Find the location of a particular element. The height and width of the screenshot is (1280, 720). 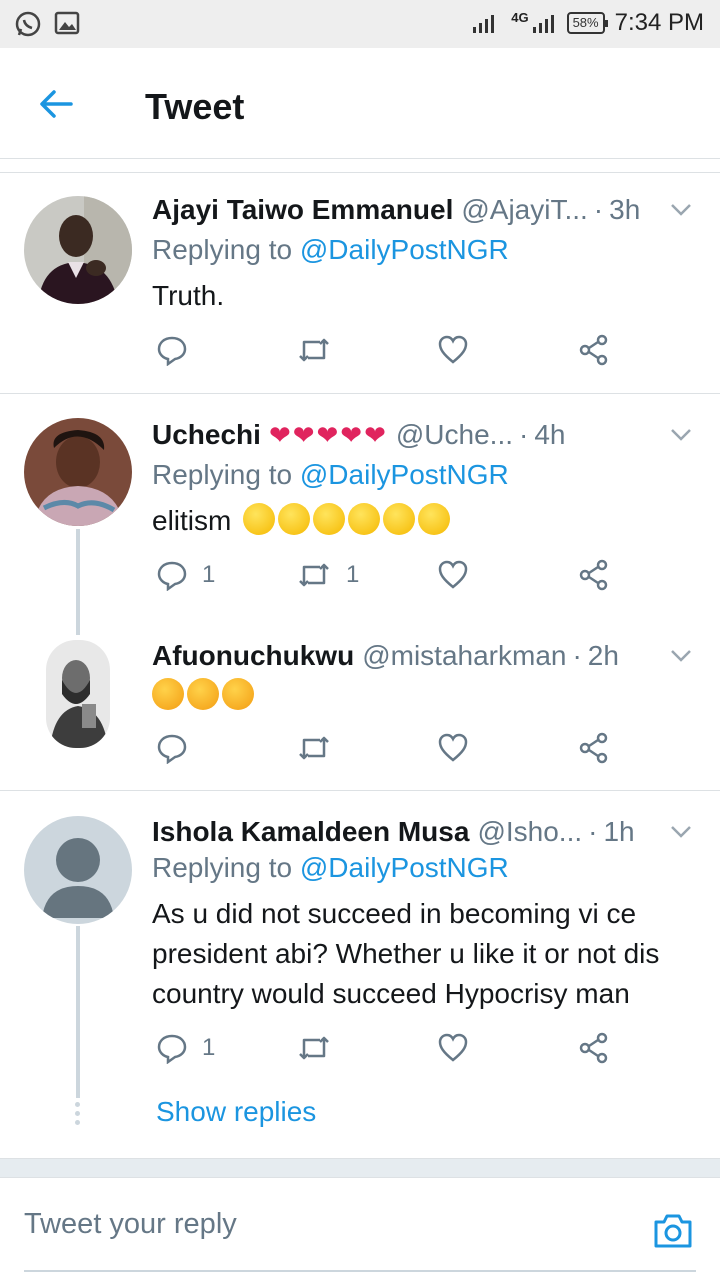

status-bar: 4G 58% 7:34 PM is located at coordinates (360, 24).